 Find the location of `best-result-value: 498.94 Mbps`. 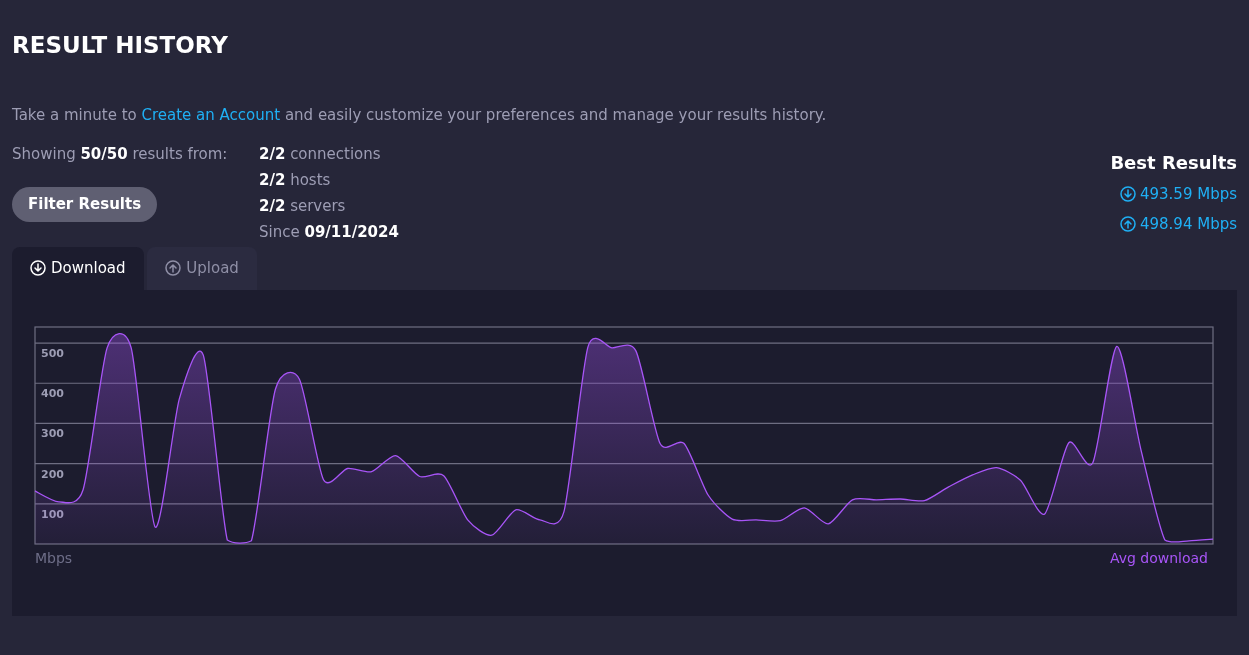

best-result-value: 498.94 Mbps is located at coordinates (1188, 225).